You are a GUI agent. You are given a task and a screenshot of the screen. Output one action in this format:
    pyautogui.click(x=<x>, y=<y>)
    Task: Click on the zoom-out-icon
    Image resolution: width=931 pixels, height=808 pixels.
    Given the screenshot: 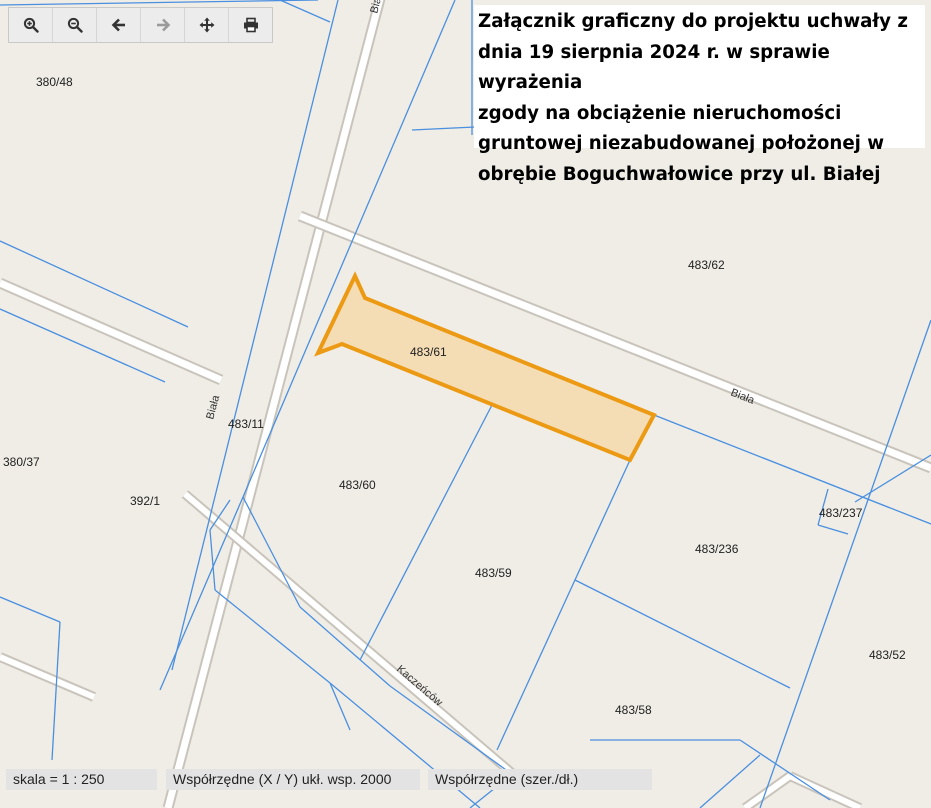 What is the action you would take?
    pyautogui.click(x=75, y=25)
    